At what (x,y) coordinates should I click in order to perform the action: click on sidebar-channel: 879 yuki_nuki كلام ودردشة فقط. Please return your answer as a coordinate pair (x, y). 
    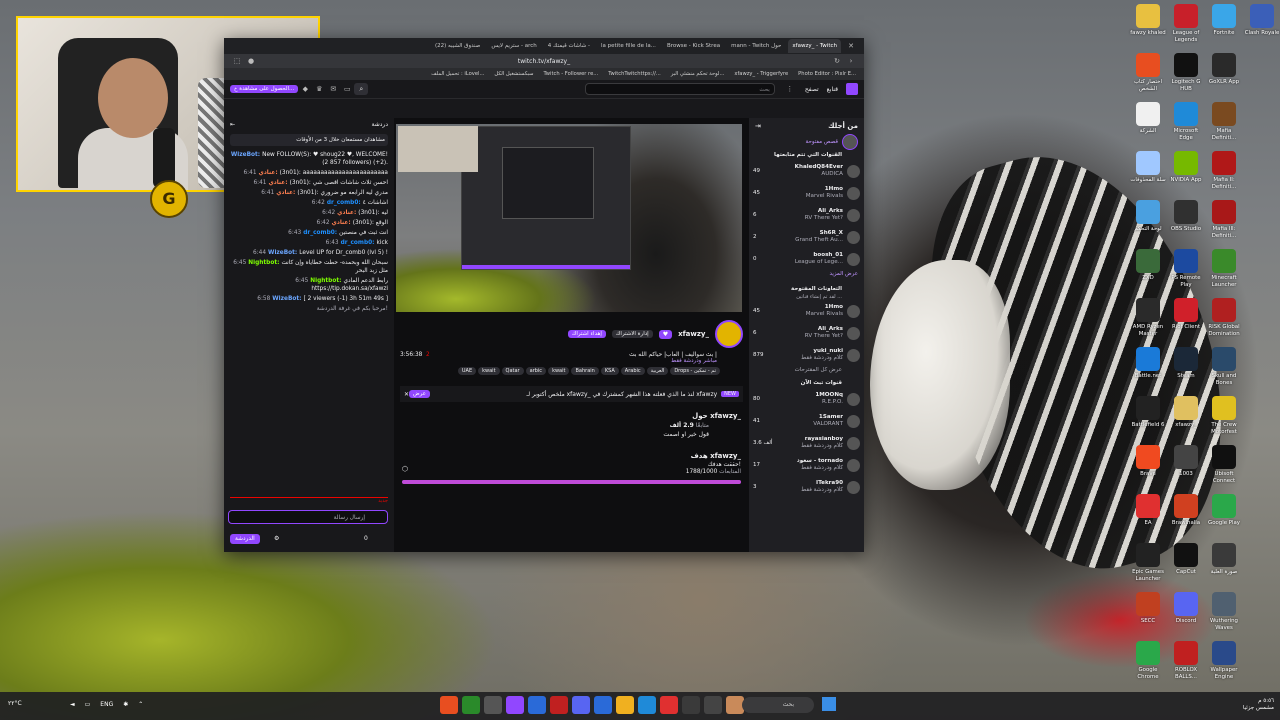
    Looking at the image, I should click on (806, 355).